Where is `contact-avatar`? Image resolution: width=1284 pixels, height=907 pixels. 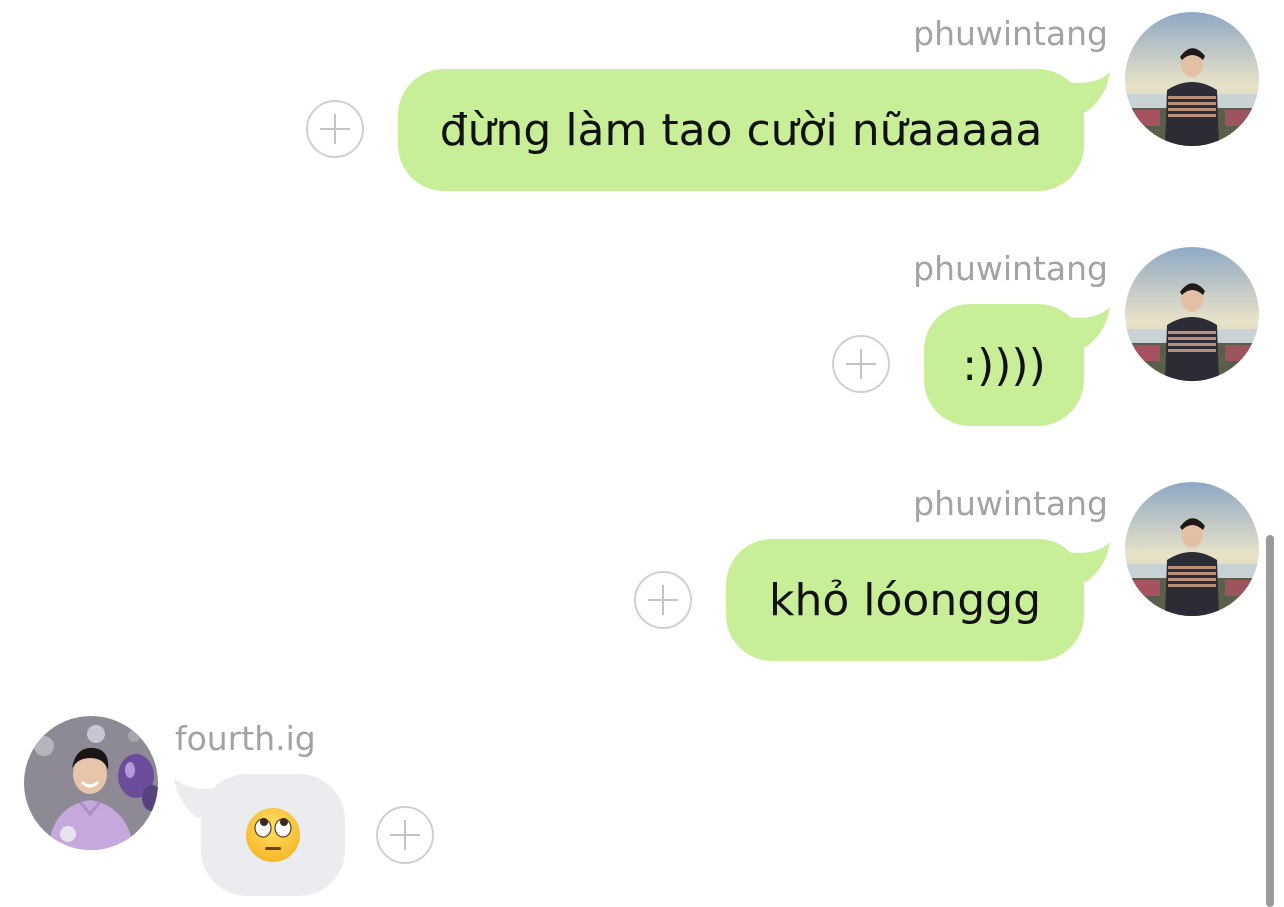 contact-avatar is located at coordinates (91, 783).